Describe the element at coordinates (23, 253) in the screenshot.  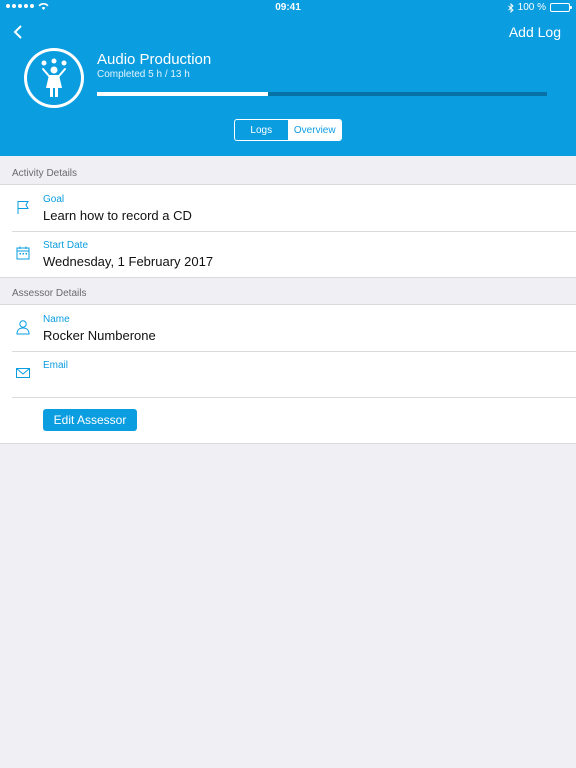
I see `calendar-icon` at that location.